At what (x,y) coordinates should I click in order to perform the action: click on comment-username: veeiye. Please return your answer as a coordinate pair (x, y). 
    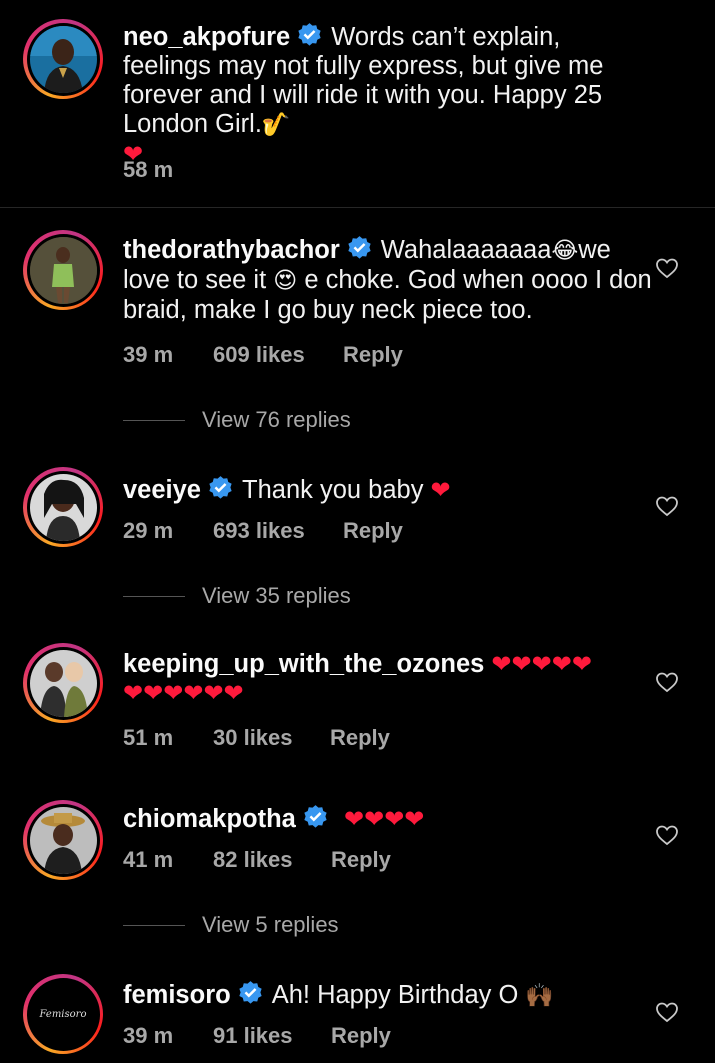
    Looking at the image, I should click on (162, 490).